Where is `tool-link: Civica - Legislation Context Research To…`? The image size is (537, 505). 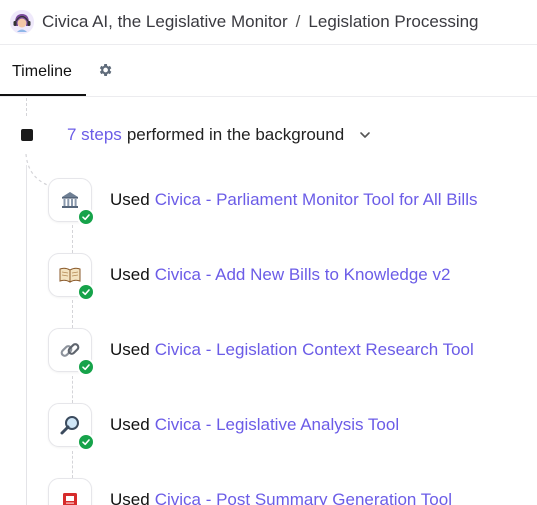
tool-link: Civica - Legislation Context Research To… is located at coordinates (314, 349).